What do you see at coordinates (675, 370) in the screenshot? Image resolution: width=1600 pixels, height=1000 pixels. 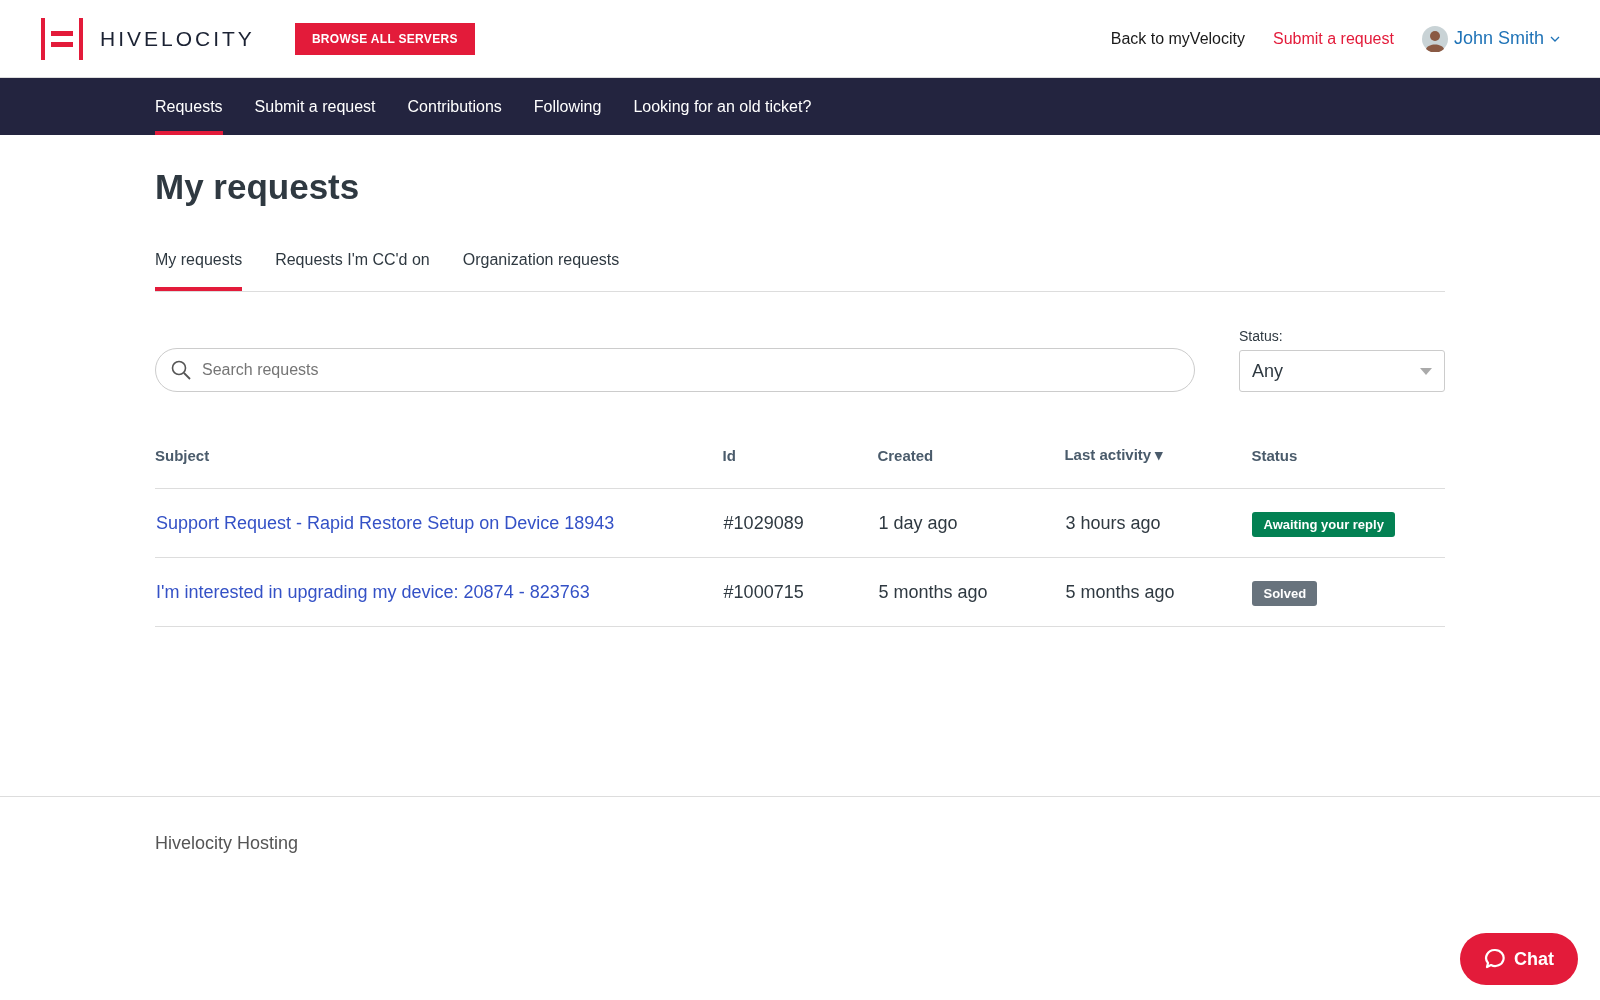 I see `search-field: Search requests` at bounding box center [675, 370].